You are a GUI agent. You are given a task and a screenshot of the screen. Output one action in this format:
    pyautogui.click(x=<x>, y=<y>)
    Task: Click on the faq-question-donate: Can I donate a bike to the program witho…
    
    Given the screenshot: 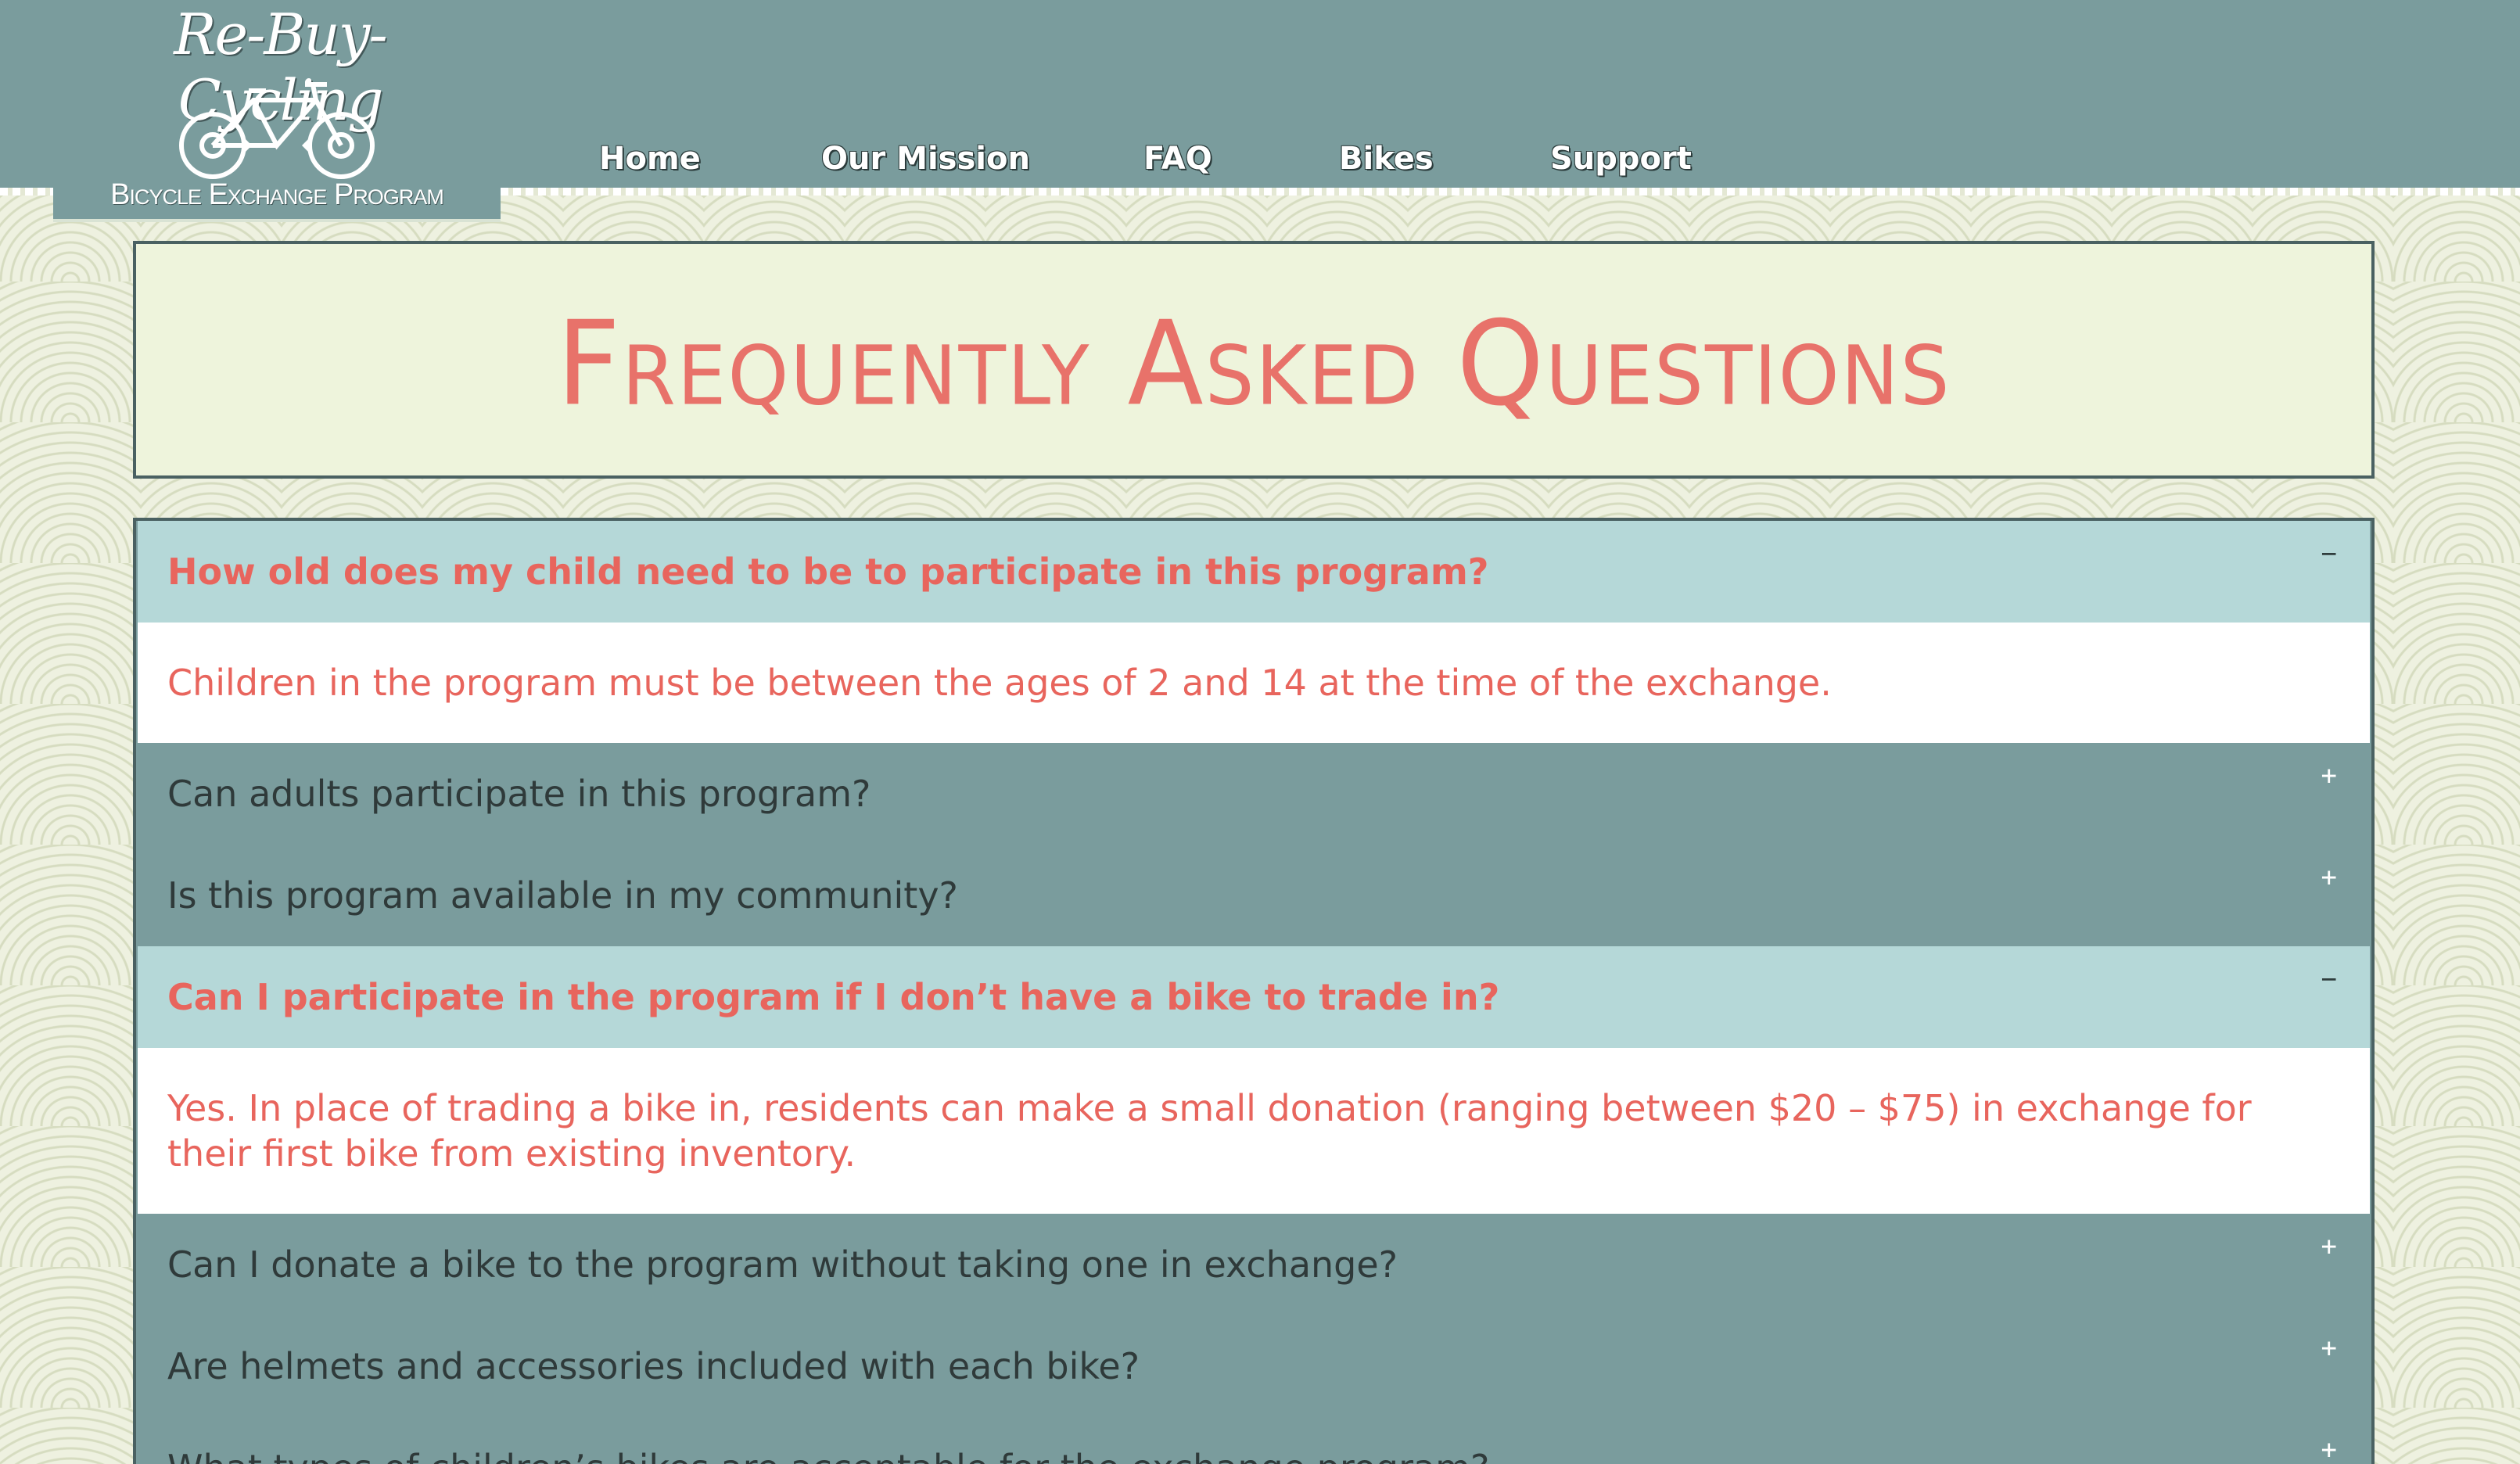 What is the action you would take?
    pyautogui.click(x=1254, y=1264)
    